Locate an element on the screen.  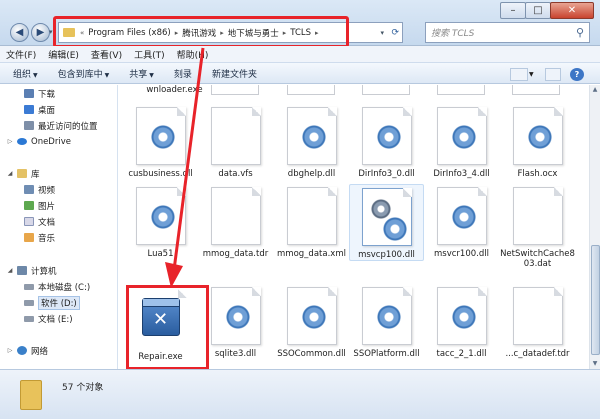
close-button: ✕ is located at coordinates (572, 10).